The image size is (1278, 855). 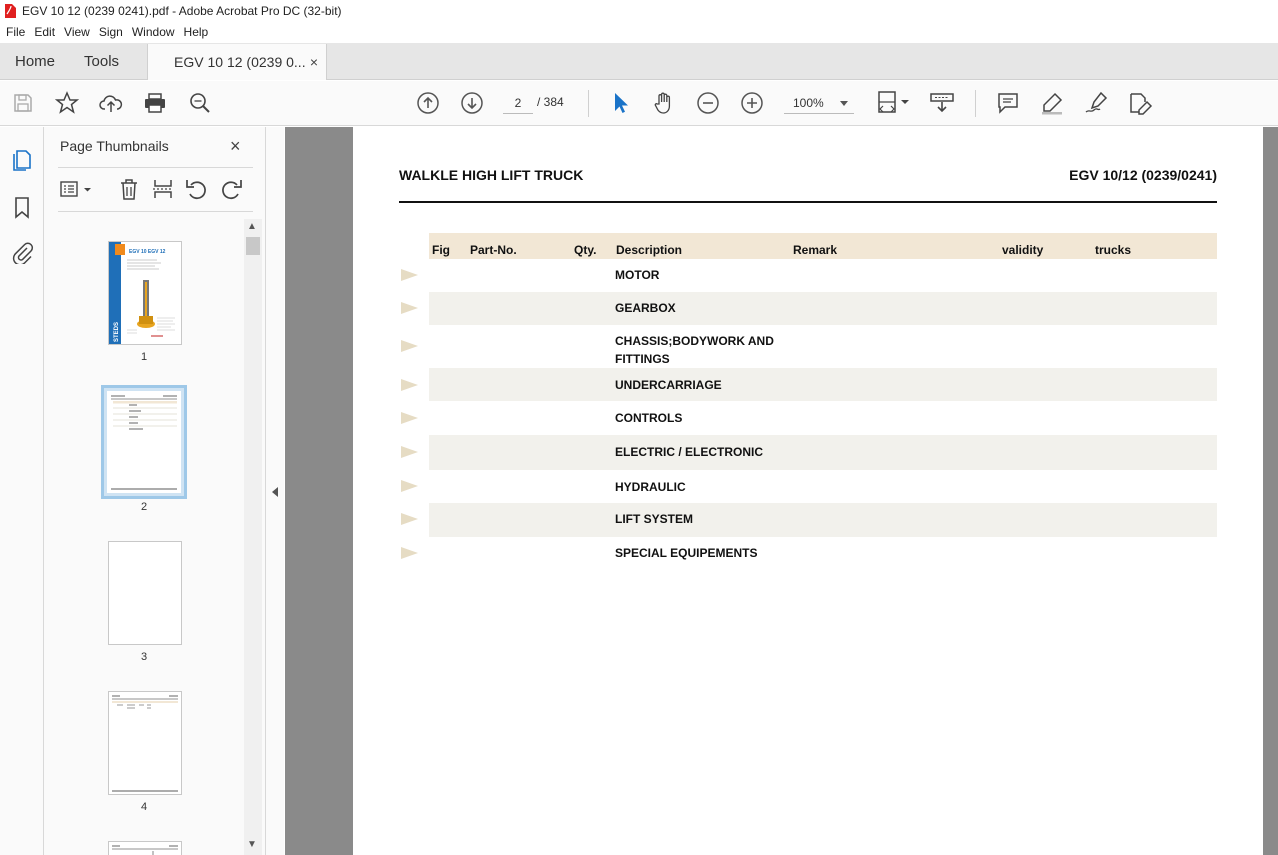 What do you see at coordinates (708, 103) in the screenshot?
I see `zoom-out-icon` at bounding box center [708, 103].